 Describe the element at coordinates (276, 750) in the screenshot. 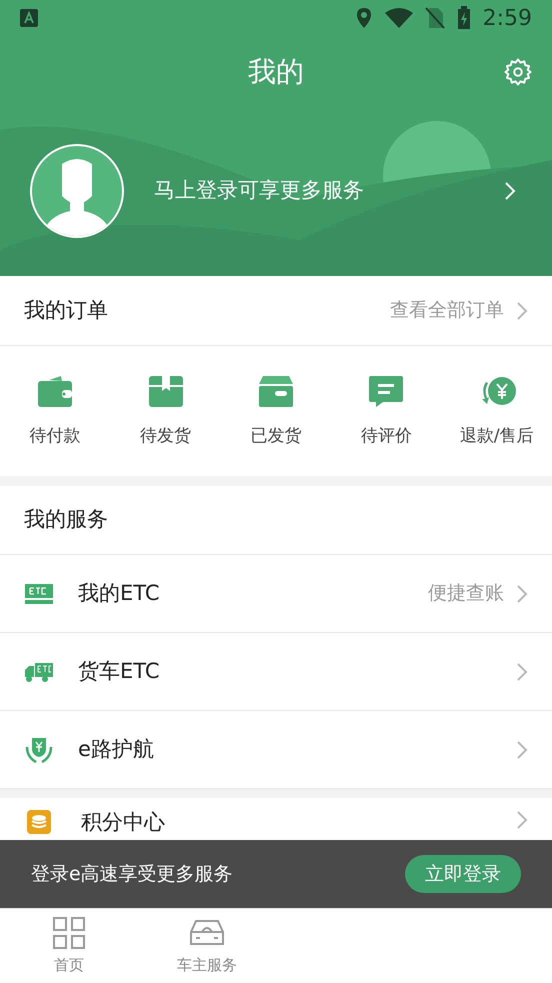

I see `service-list-item: e路护航` at that location.